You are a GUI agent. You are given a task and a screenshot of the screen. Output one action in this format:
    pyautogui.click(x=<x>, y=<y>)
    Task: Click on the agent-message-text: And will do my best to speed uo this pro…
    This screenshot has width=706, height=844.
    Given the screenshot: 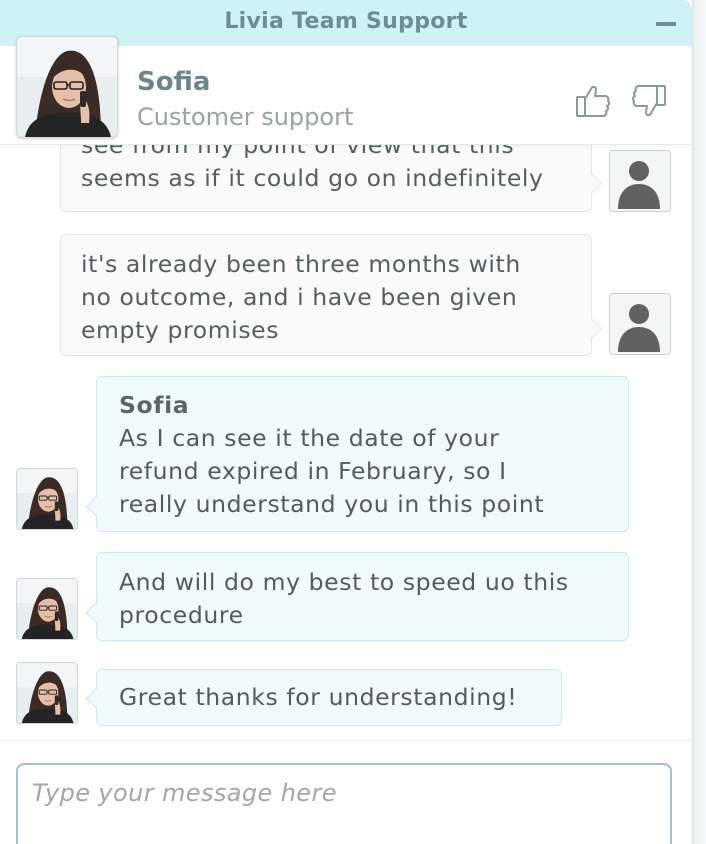 What is the action you would take?
    pyautogui.click(x=344, y=598)
    